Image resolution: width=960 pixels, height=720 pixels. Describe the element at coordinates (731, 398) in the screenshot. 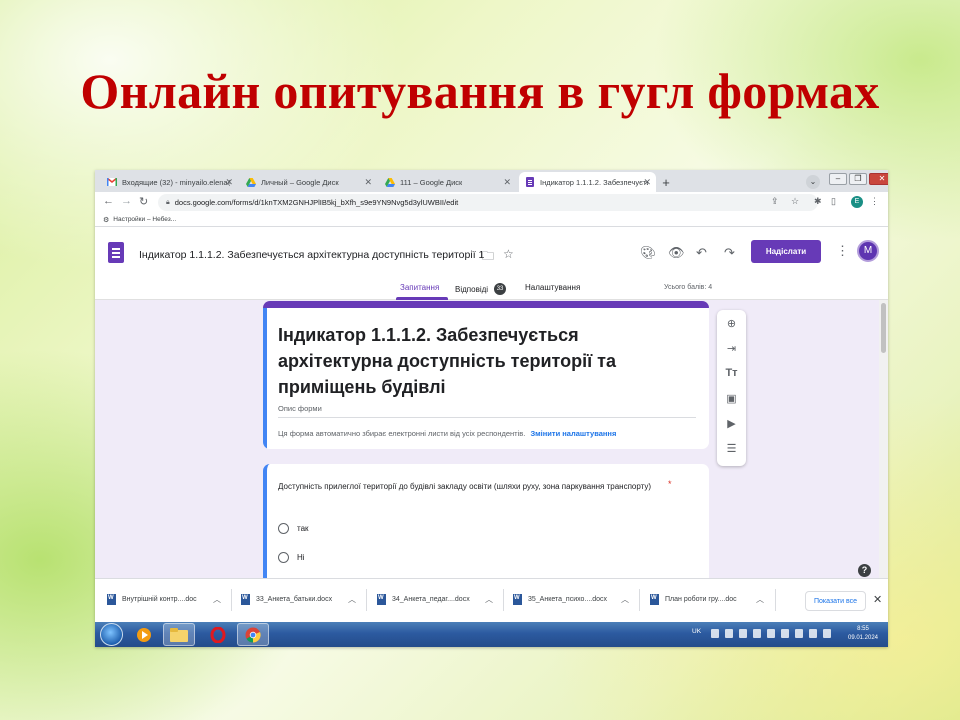

I see `add-image-icon: ▣` at that location.